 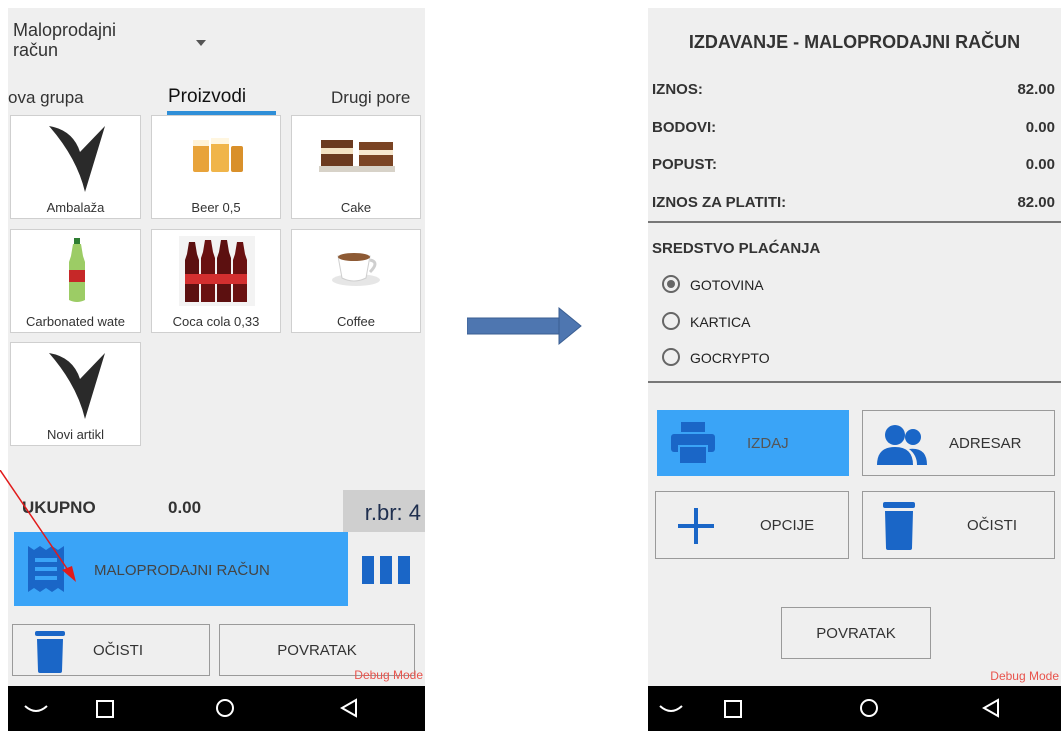 I want to click on product-label: Novi artikl, so click(x=75, y=434).